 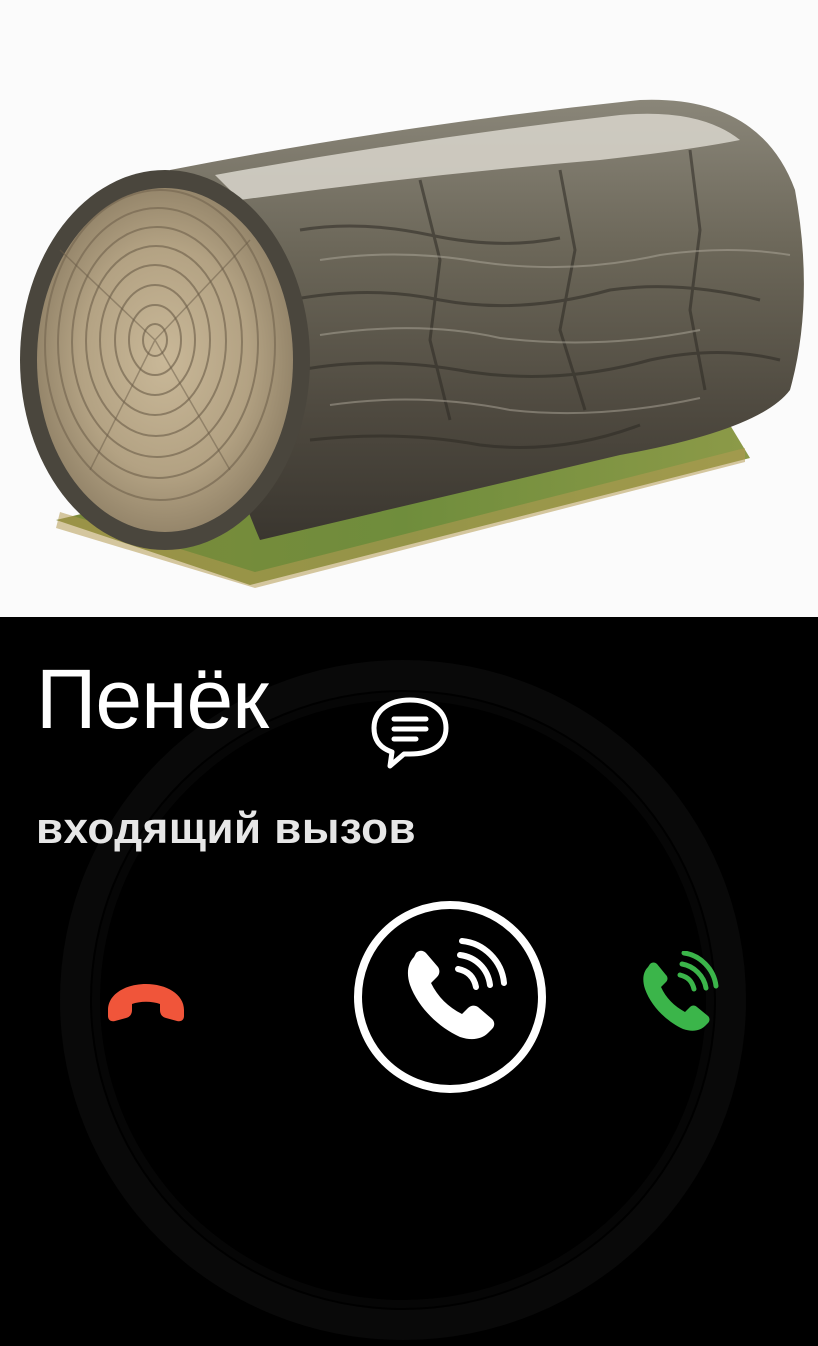 What do you see at coordinates (146, 1003) in the screenshot?
I see `phone-hangup-icon` at bounding box center [146, 1003].